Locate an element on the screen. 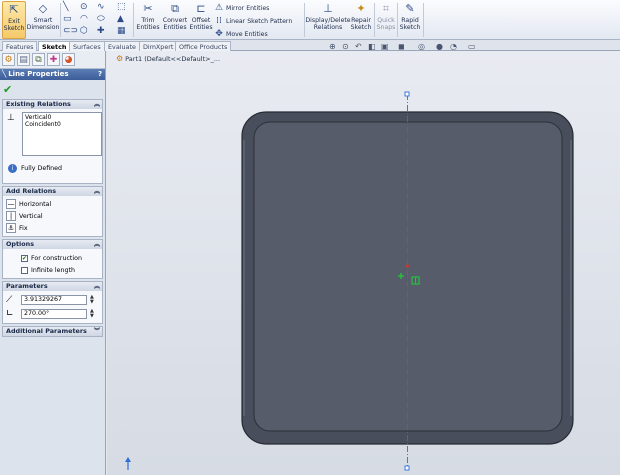  relation-item: Coincident0 is located at coordinates (62, 124).